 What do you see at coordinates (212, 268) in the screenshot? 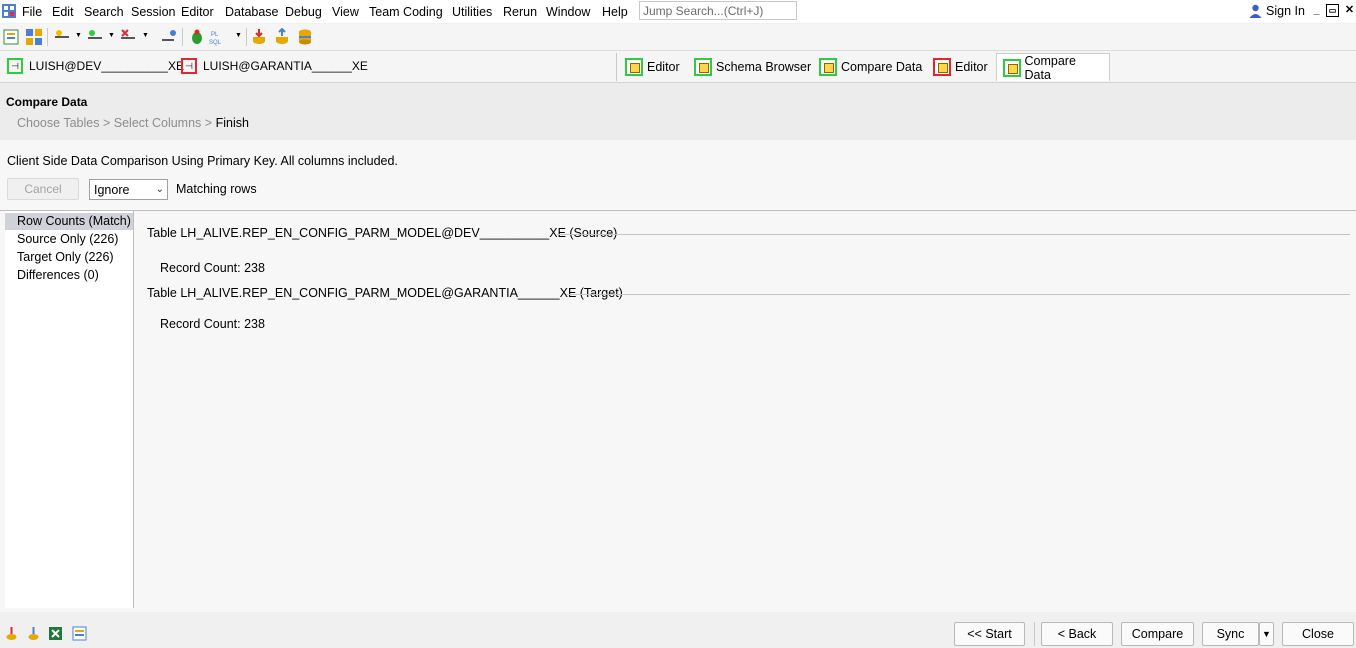
I see `source-record-count: Record Count: 238` at bounding box center [212, 268].